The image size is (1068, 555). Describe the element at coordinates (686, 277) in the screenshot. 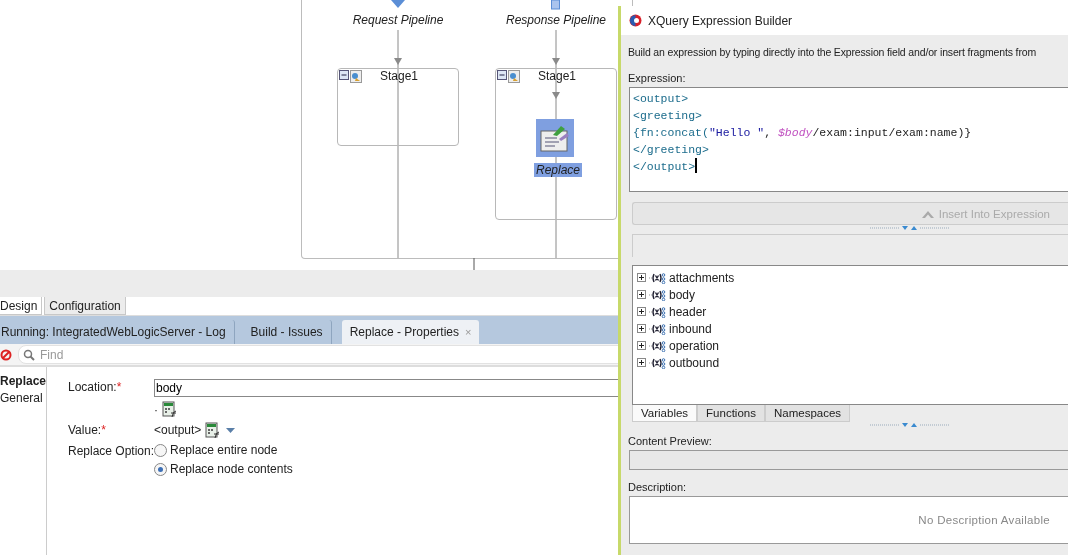

I see `tree-item: attachments` at that location.